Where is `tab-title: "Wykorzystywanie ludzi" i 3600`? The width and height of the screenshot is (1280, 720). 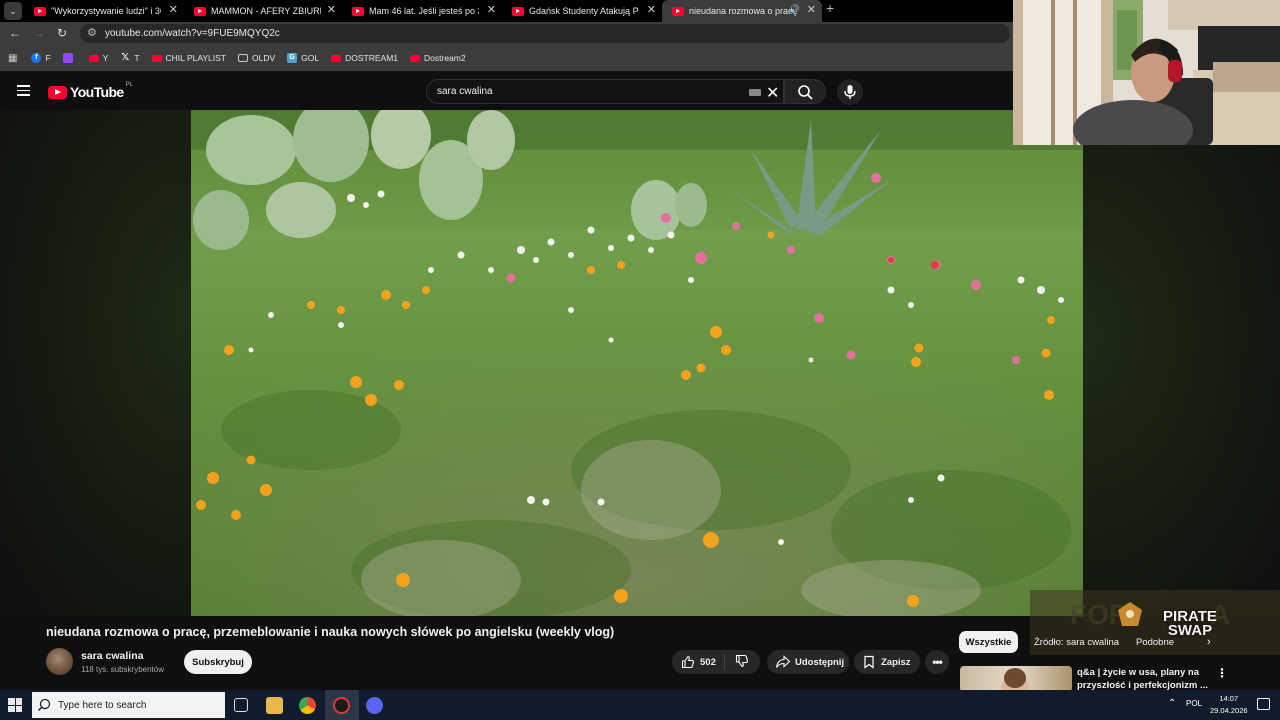 tab-title: "Wykorzystywanie ludzi" i 3600 is located at coordinates (106, 11).